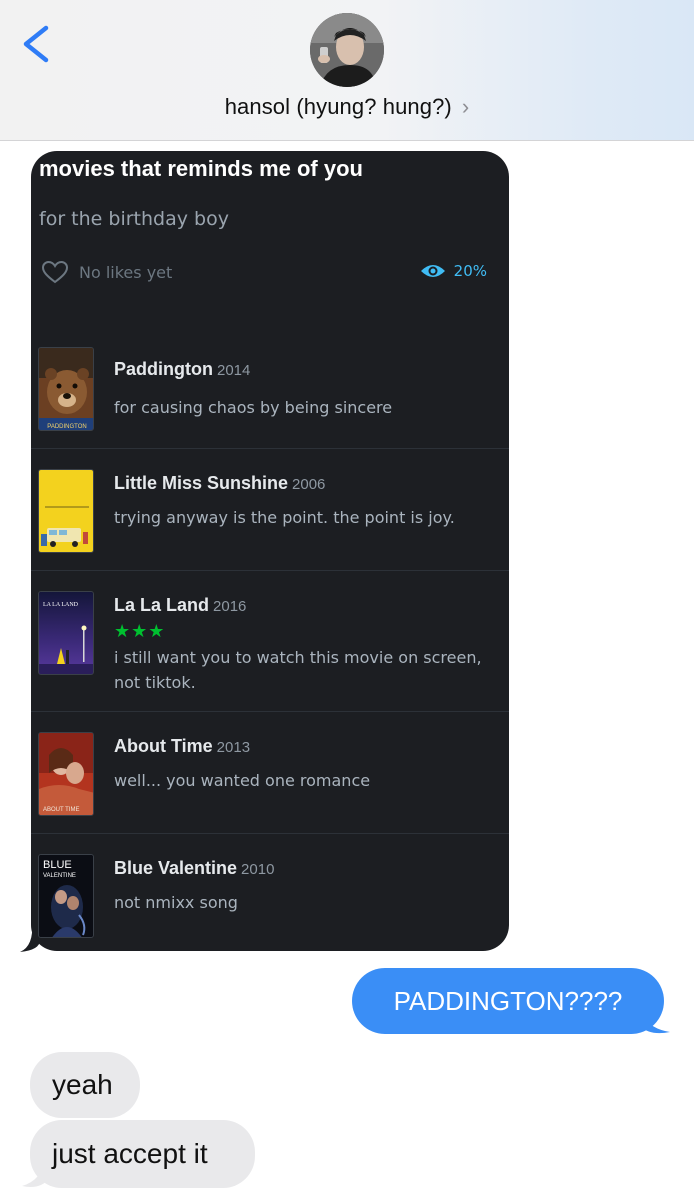 Image resolution: width=694 pixels, height=1200 pixels. What do you see at coordinates (253, 407) in the screenshot?
I see `film-note: for causing chaos by being sincere` at bounding box center [253, 407].